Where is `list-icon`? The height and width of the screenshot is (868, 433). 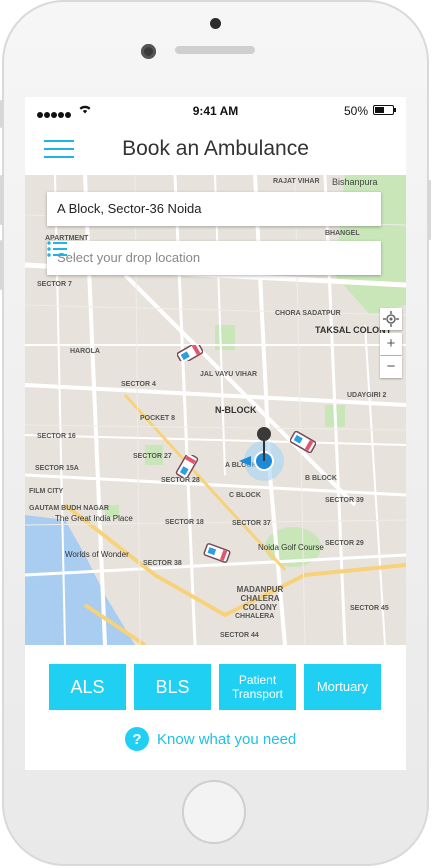
list-icon is located at coordinates (57, 249).